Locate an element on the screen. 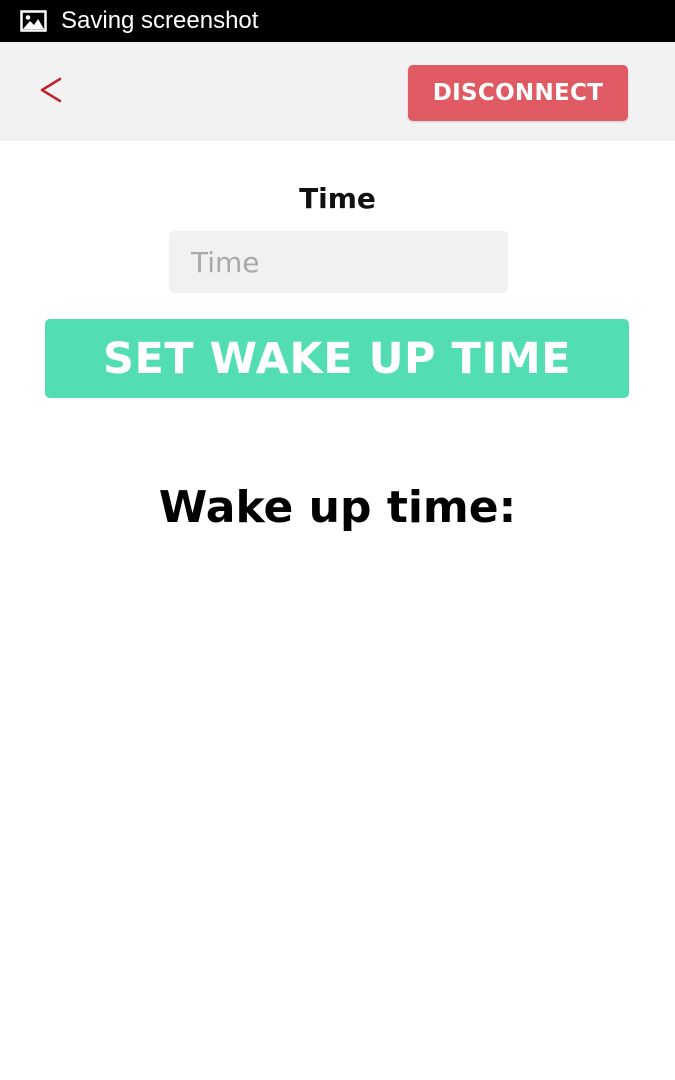 The height and width of the screenshot is (1080, 675). image-icon is located at coordinates (33, 21).